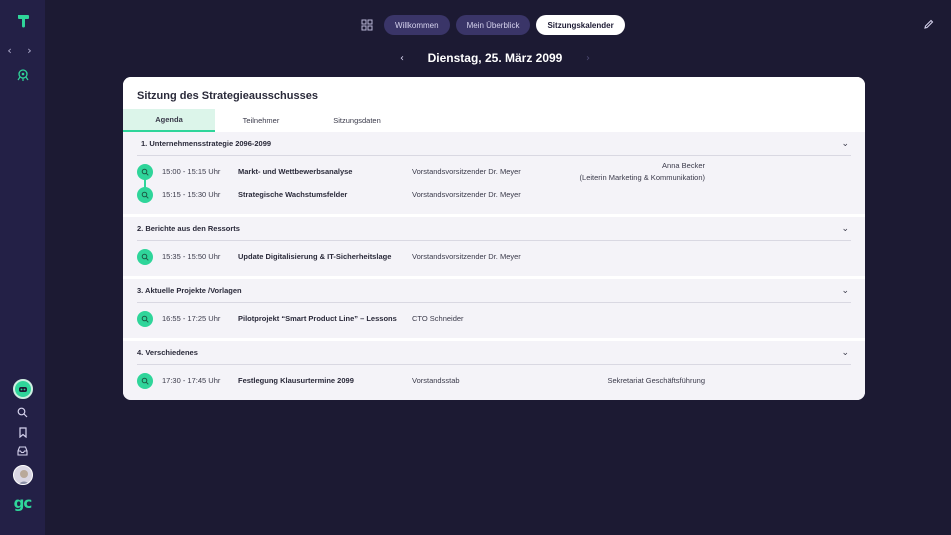 Image resolution: width=951 pixels, height=535 pixels. Describe the element at coordinates (494, 144) in the screenshot. I see `section-header: 1. Unternehmensstrategie 2096-2099 ⌄` at that location.